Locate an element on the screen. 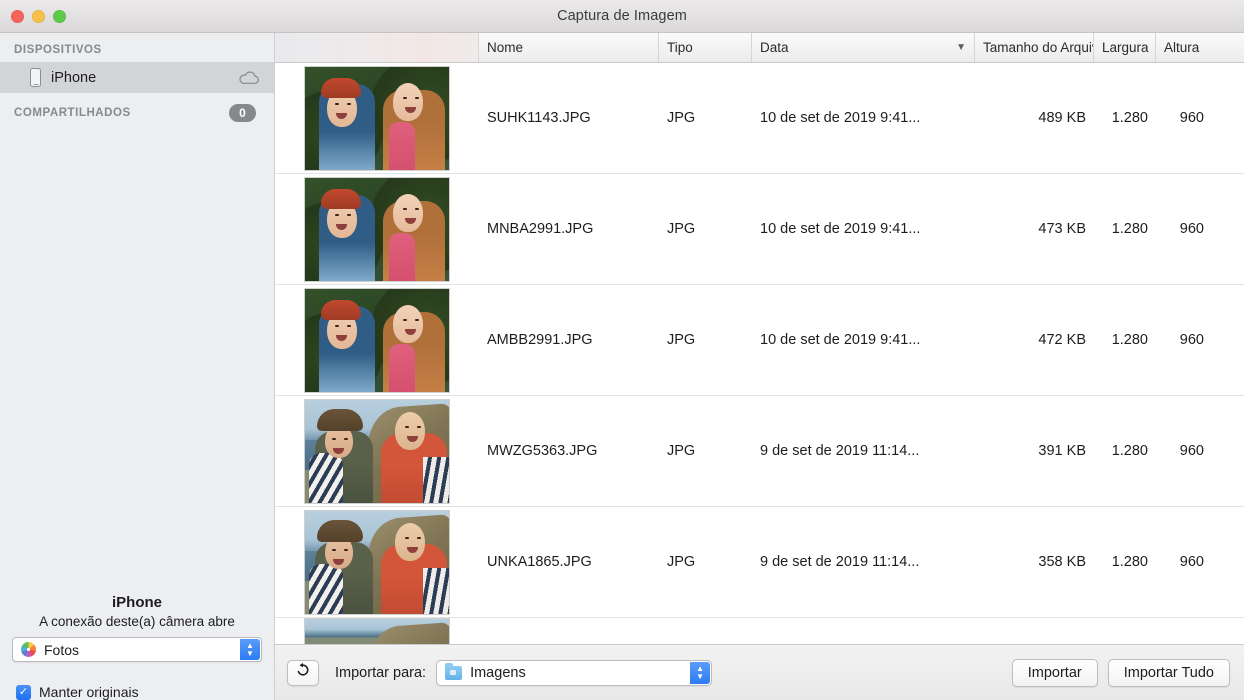  column-header-height: Altura is located at coordinates (1184, 47).